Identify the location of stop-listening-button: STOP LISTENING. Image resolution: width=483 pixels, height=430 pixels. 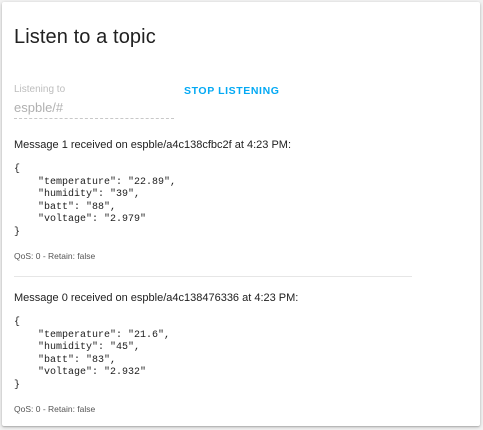
(232, 91).